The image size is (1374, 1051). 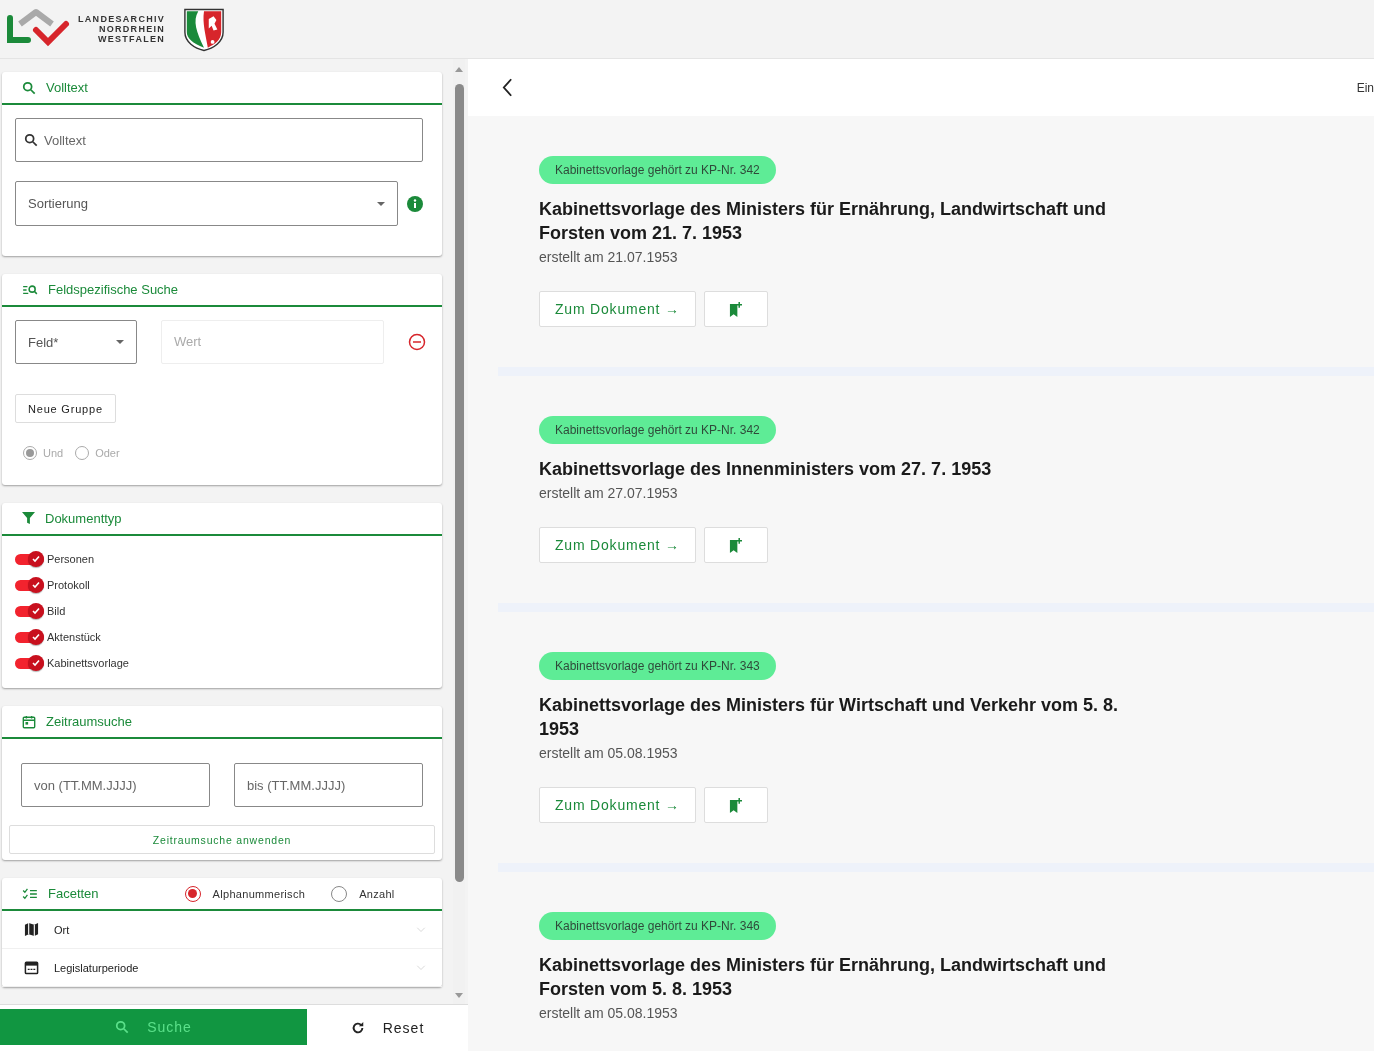 What do you see at coordinates (222, 930) in the screenshot?
I see `facet-item: Ort` at bounding box center [222, 930].